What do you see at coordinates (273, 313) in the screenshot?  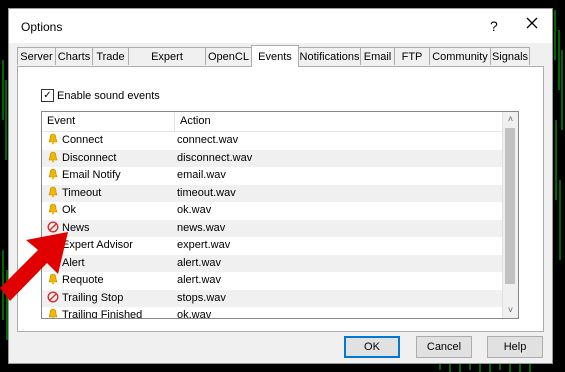 I see `list-item: Trailing Finished ok.wav` at bounding box center [273, 313].